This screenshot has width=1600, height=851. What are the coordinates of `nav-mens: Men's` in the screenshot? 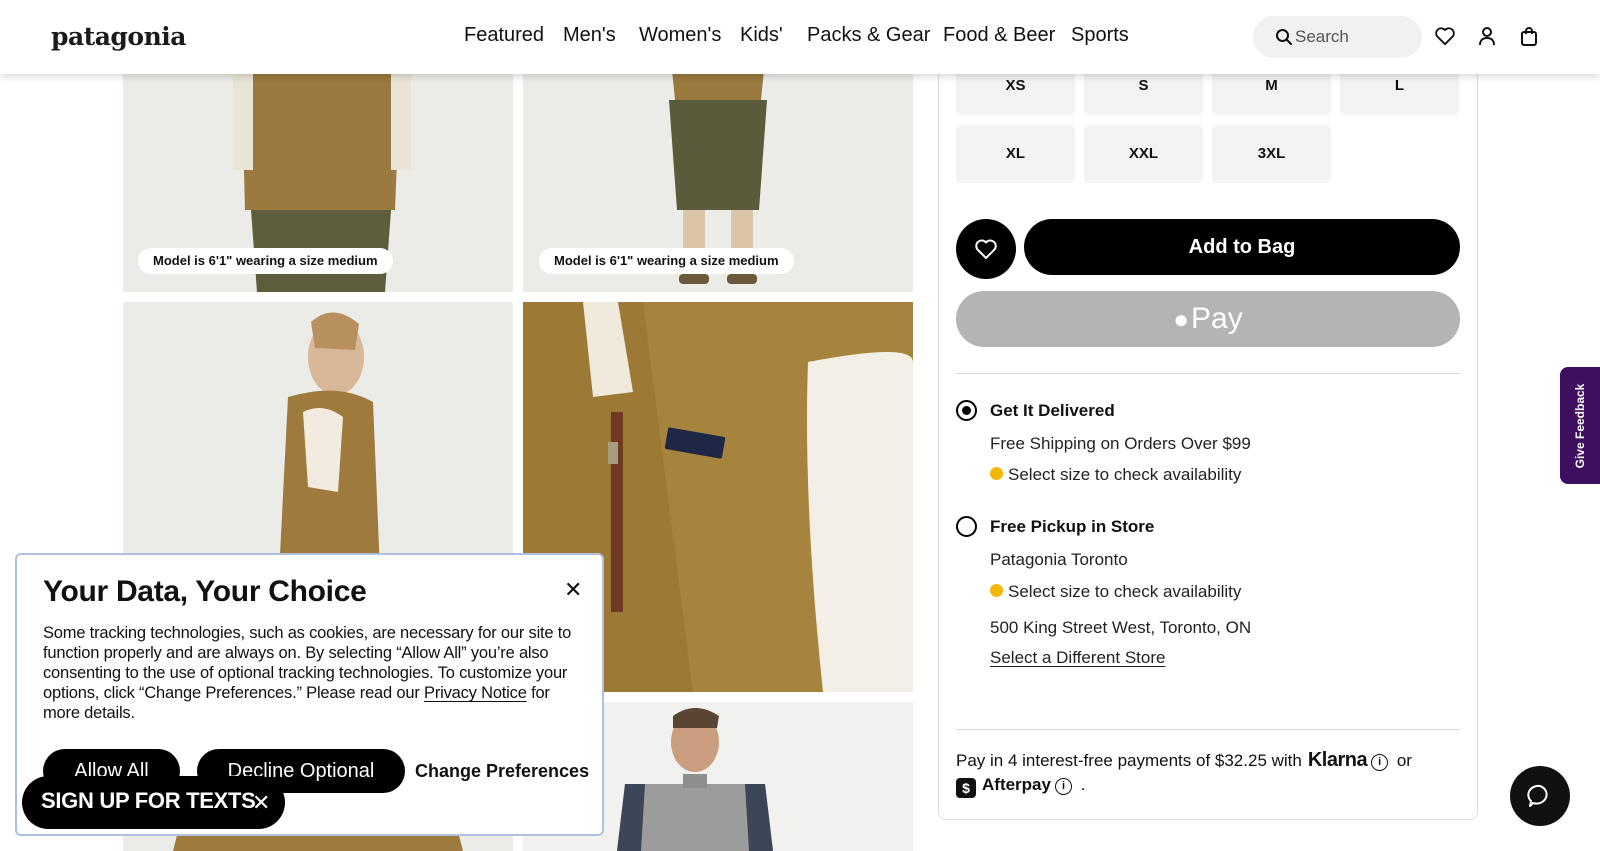 It's located at (589, 35).